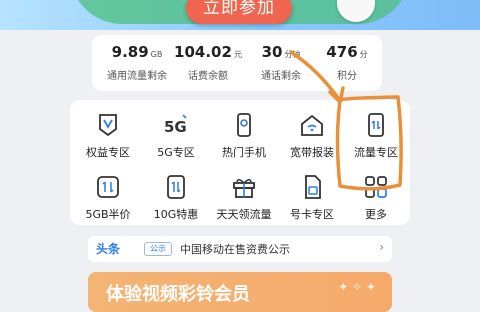  What do you see at coordinates (203, 52) in the screenshot?
I see `stat-value: 104.02` at bounding box center [203, 52].